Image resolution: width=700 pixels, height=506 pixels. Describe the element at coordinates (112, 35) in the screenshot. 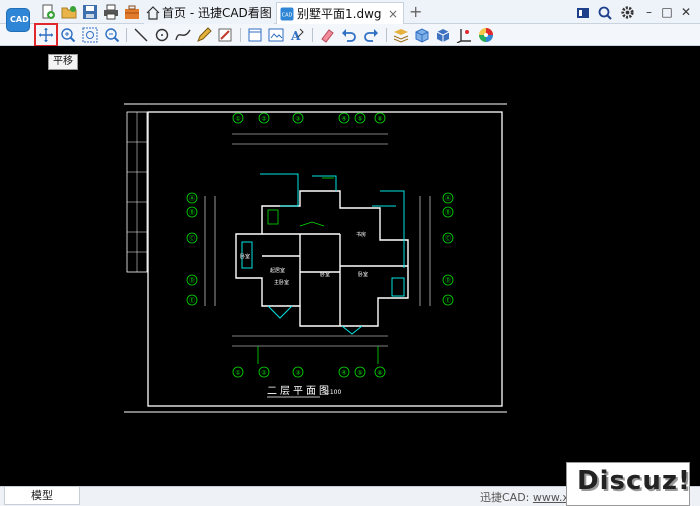

I see `zoom-extents-icon` at that location.